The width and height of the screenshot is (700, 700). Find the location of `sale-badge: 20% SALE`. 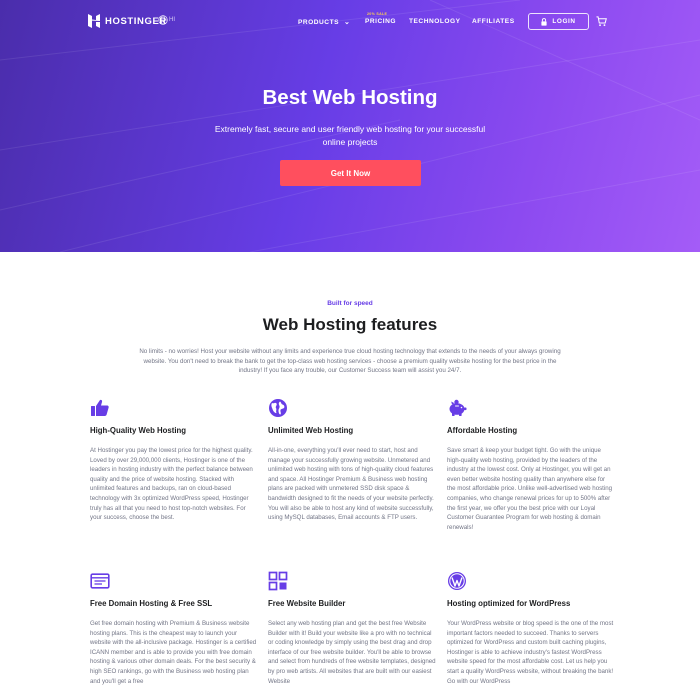

sale-badge: 20% SALE is located at coordinates (377, 14).